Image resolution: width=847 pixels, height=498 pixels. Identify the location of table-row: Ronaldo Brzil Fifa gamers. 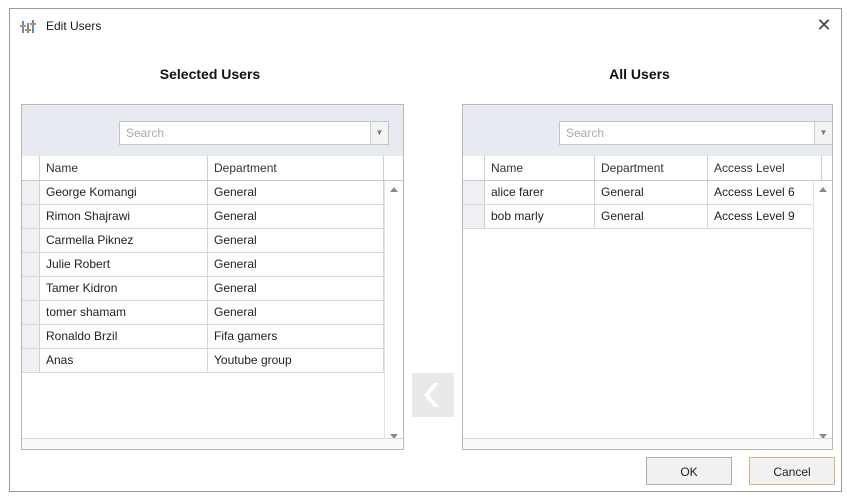
(212, 337).